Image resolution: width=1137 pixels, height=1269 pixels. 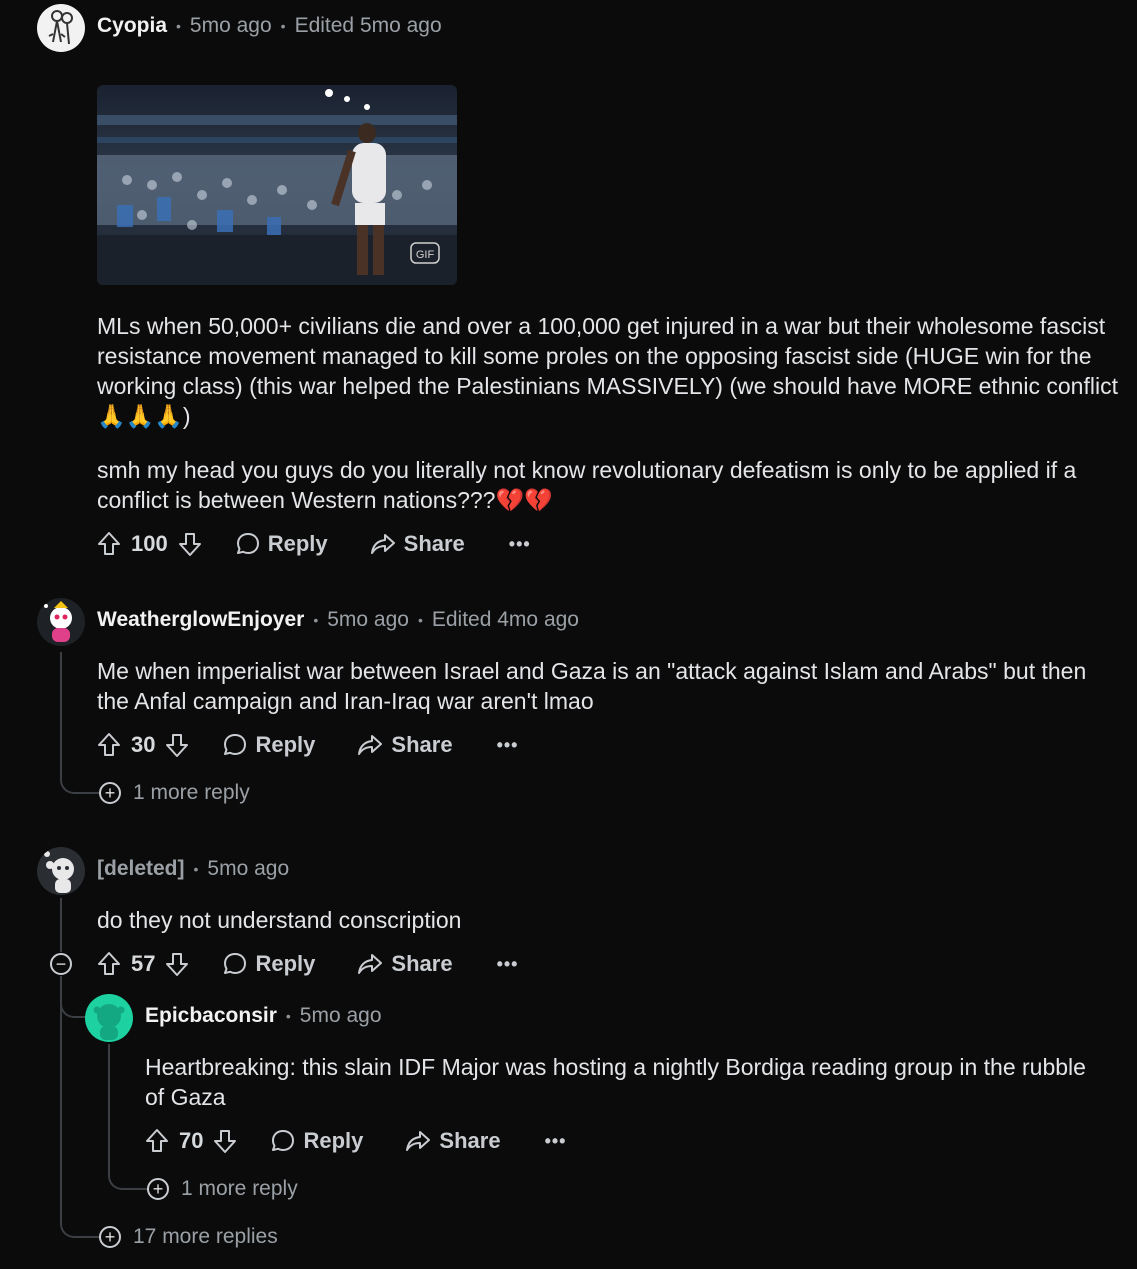 I want to click on thread-connector-c3-reply, so click(x=74, y=999).